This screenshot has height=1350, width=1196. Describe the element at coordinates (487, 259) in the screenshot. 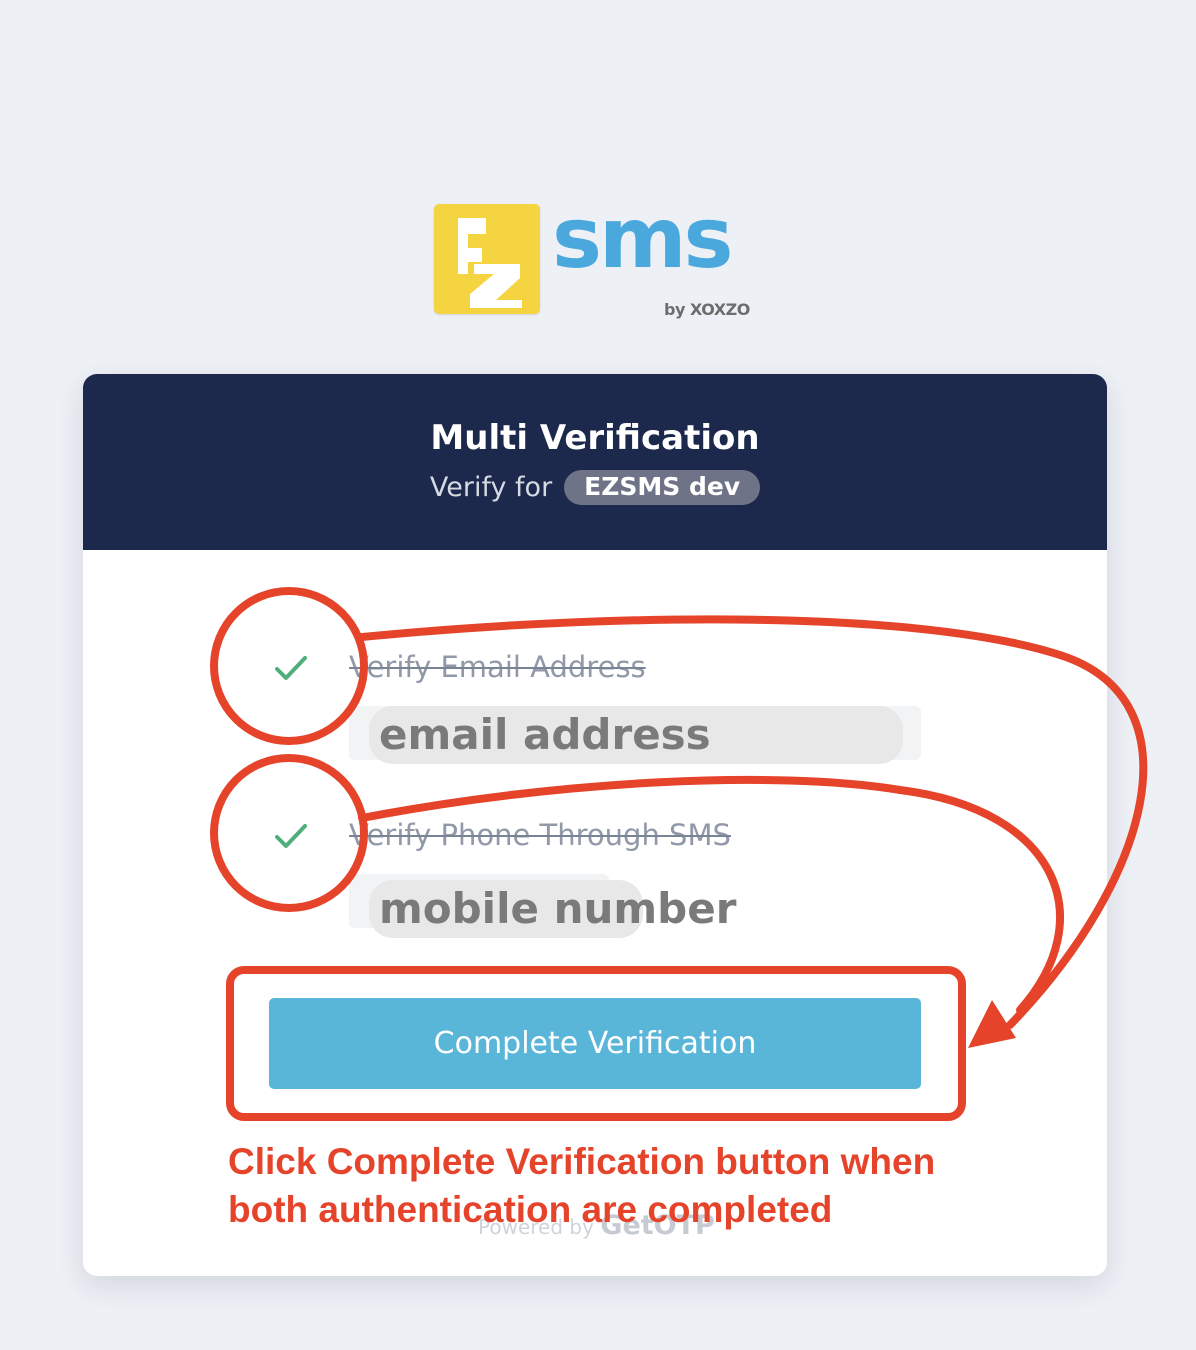

I see `ez-logo-mark` at that location.